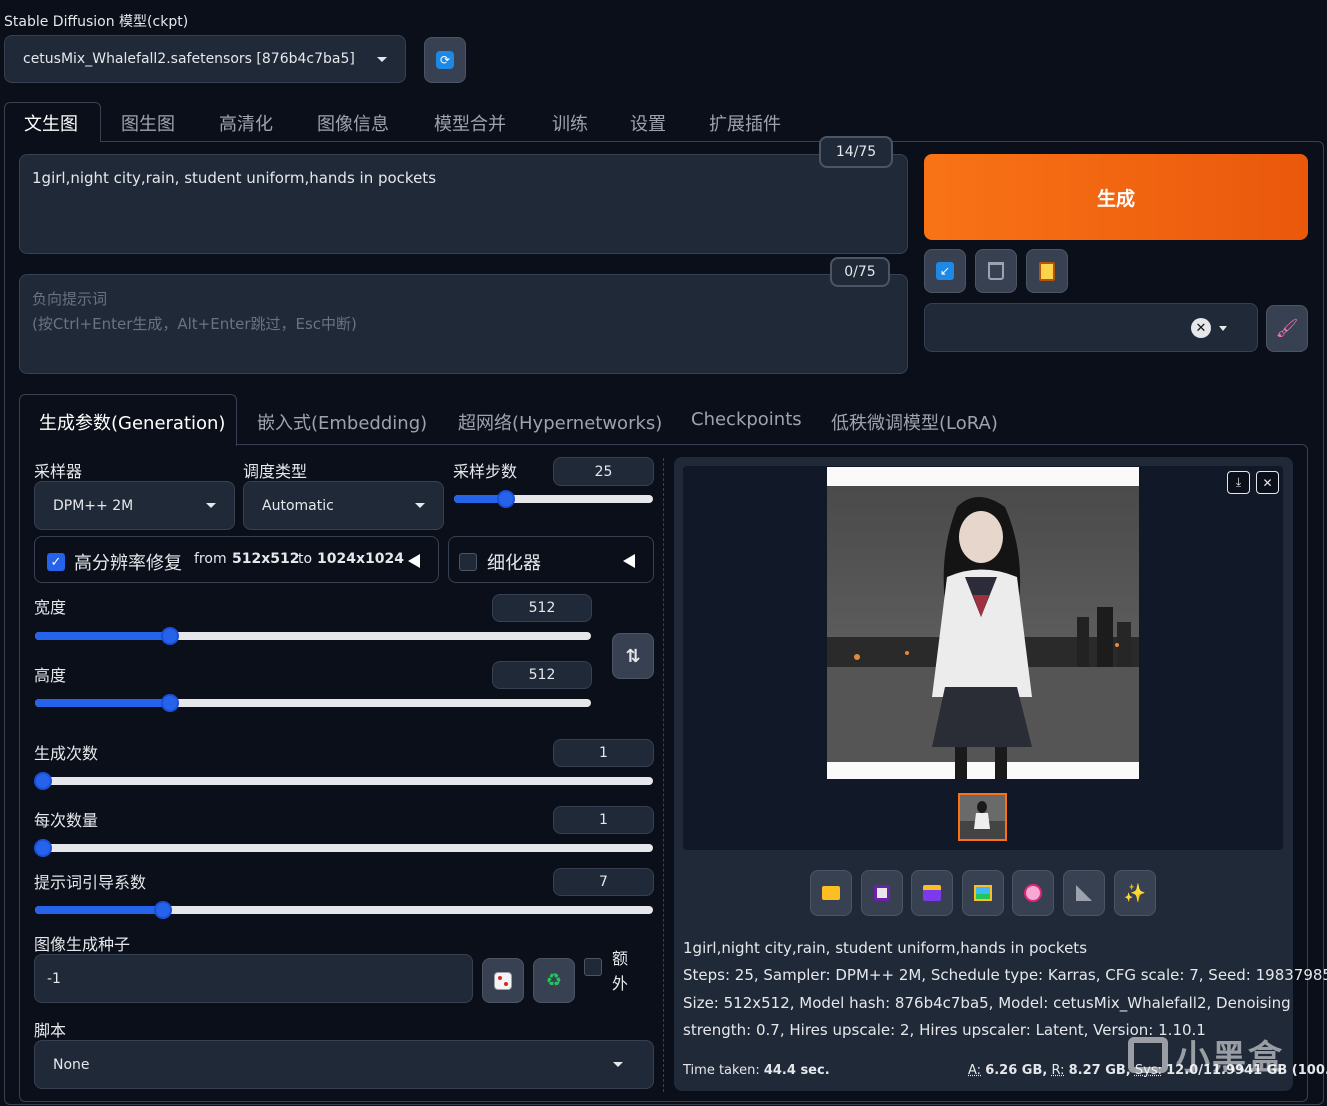 The height and width of the screenshot is (1106, 1327). I want to click on palette-icon, so click(1033, 893).